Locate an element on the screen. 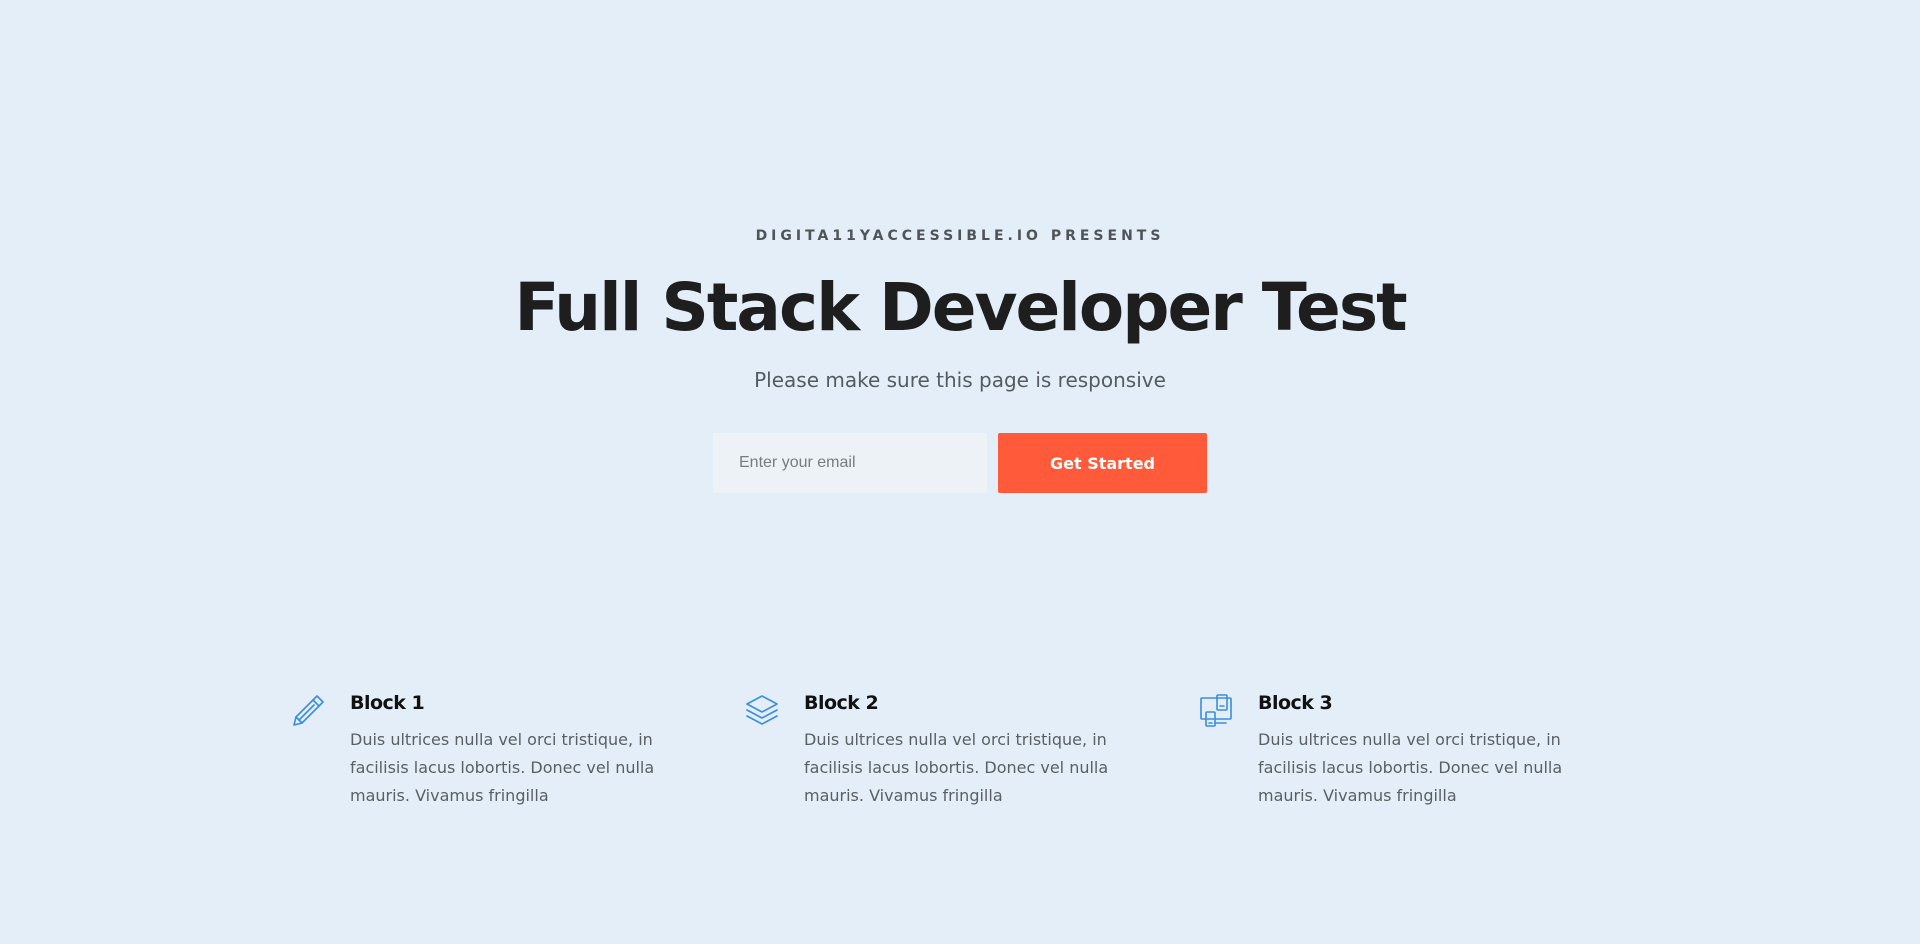 Image resolution: width=1920 pixels, height=944 pixels. get-started-button: Get Started is located at coordinates (1102, 463).